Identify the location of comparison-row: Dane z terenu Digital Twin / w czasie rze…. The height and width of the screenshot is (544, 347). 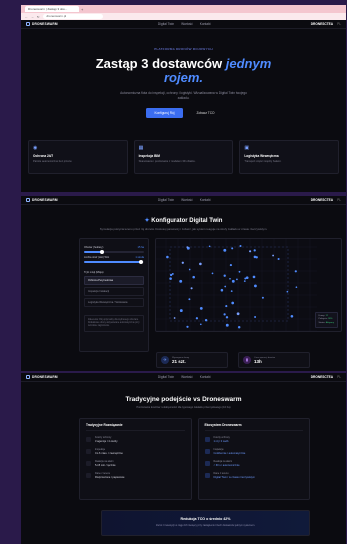
(254, 475).